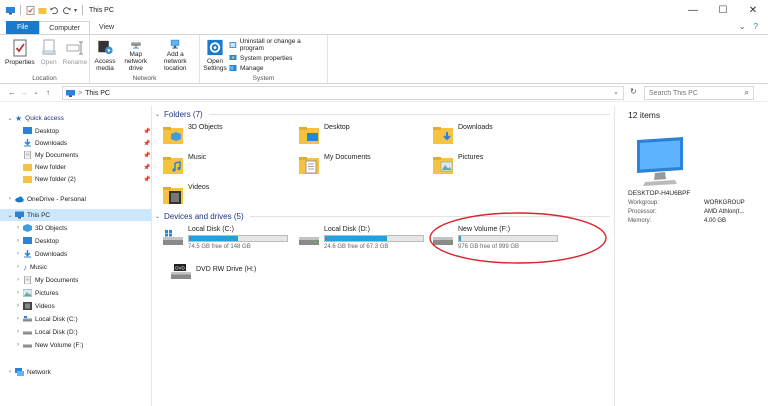  I want to click on address-path: This PC, so click(97, 93).